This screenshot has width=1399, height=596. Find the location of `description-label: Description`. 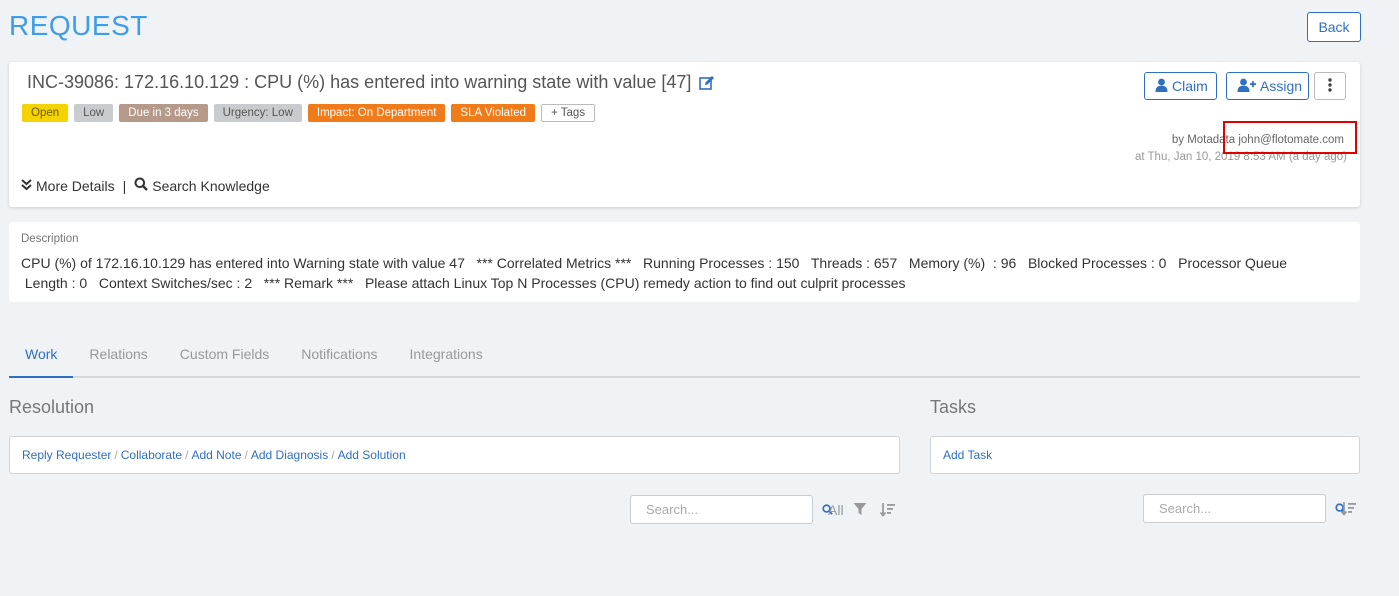

description-label: Description is located at coordinates (50, 239).